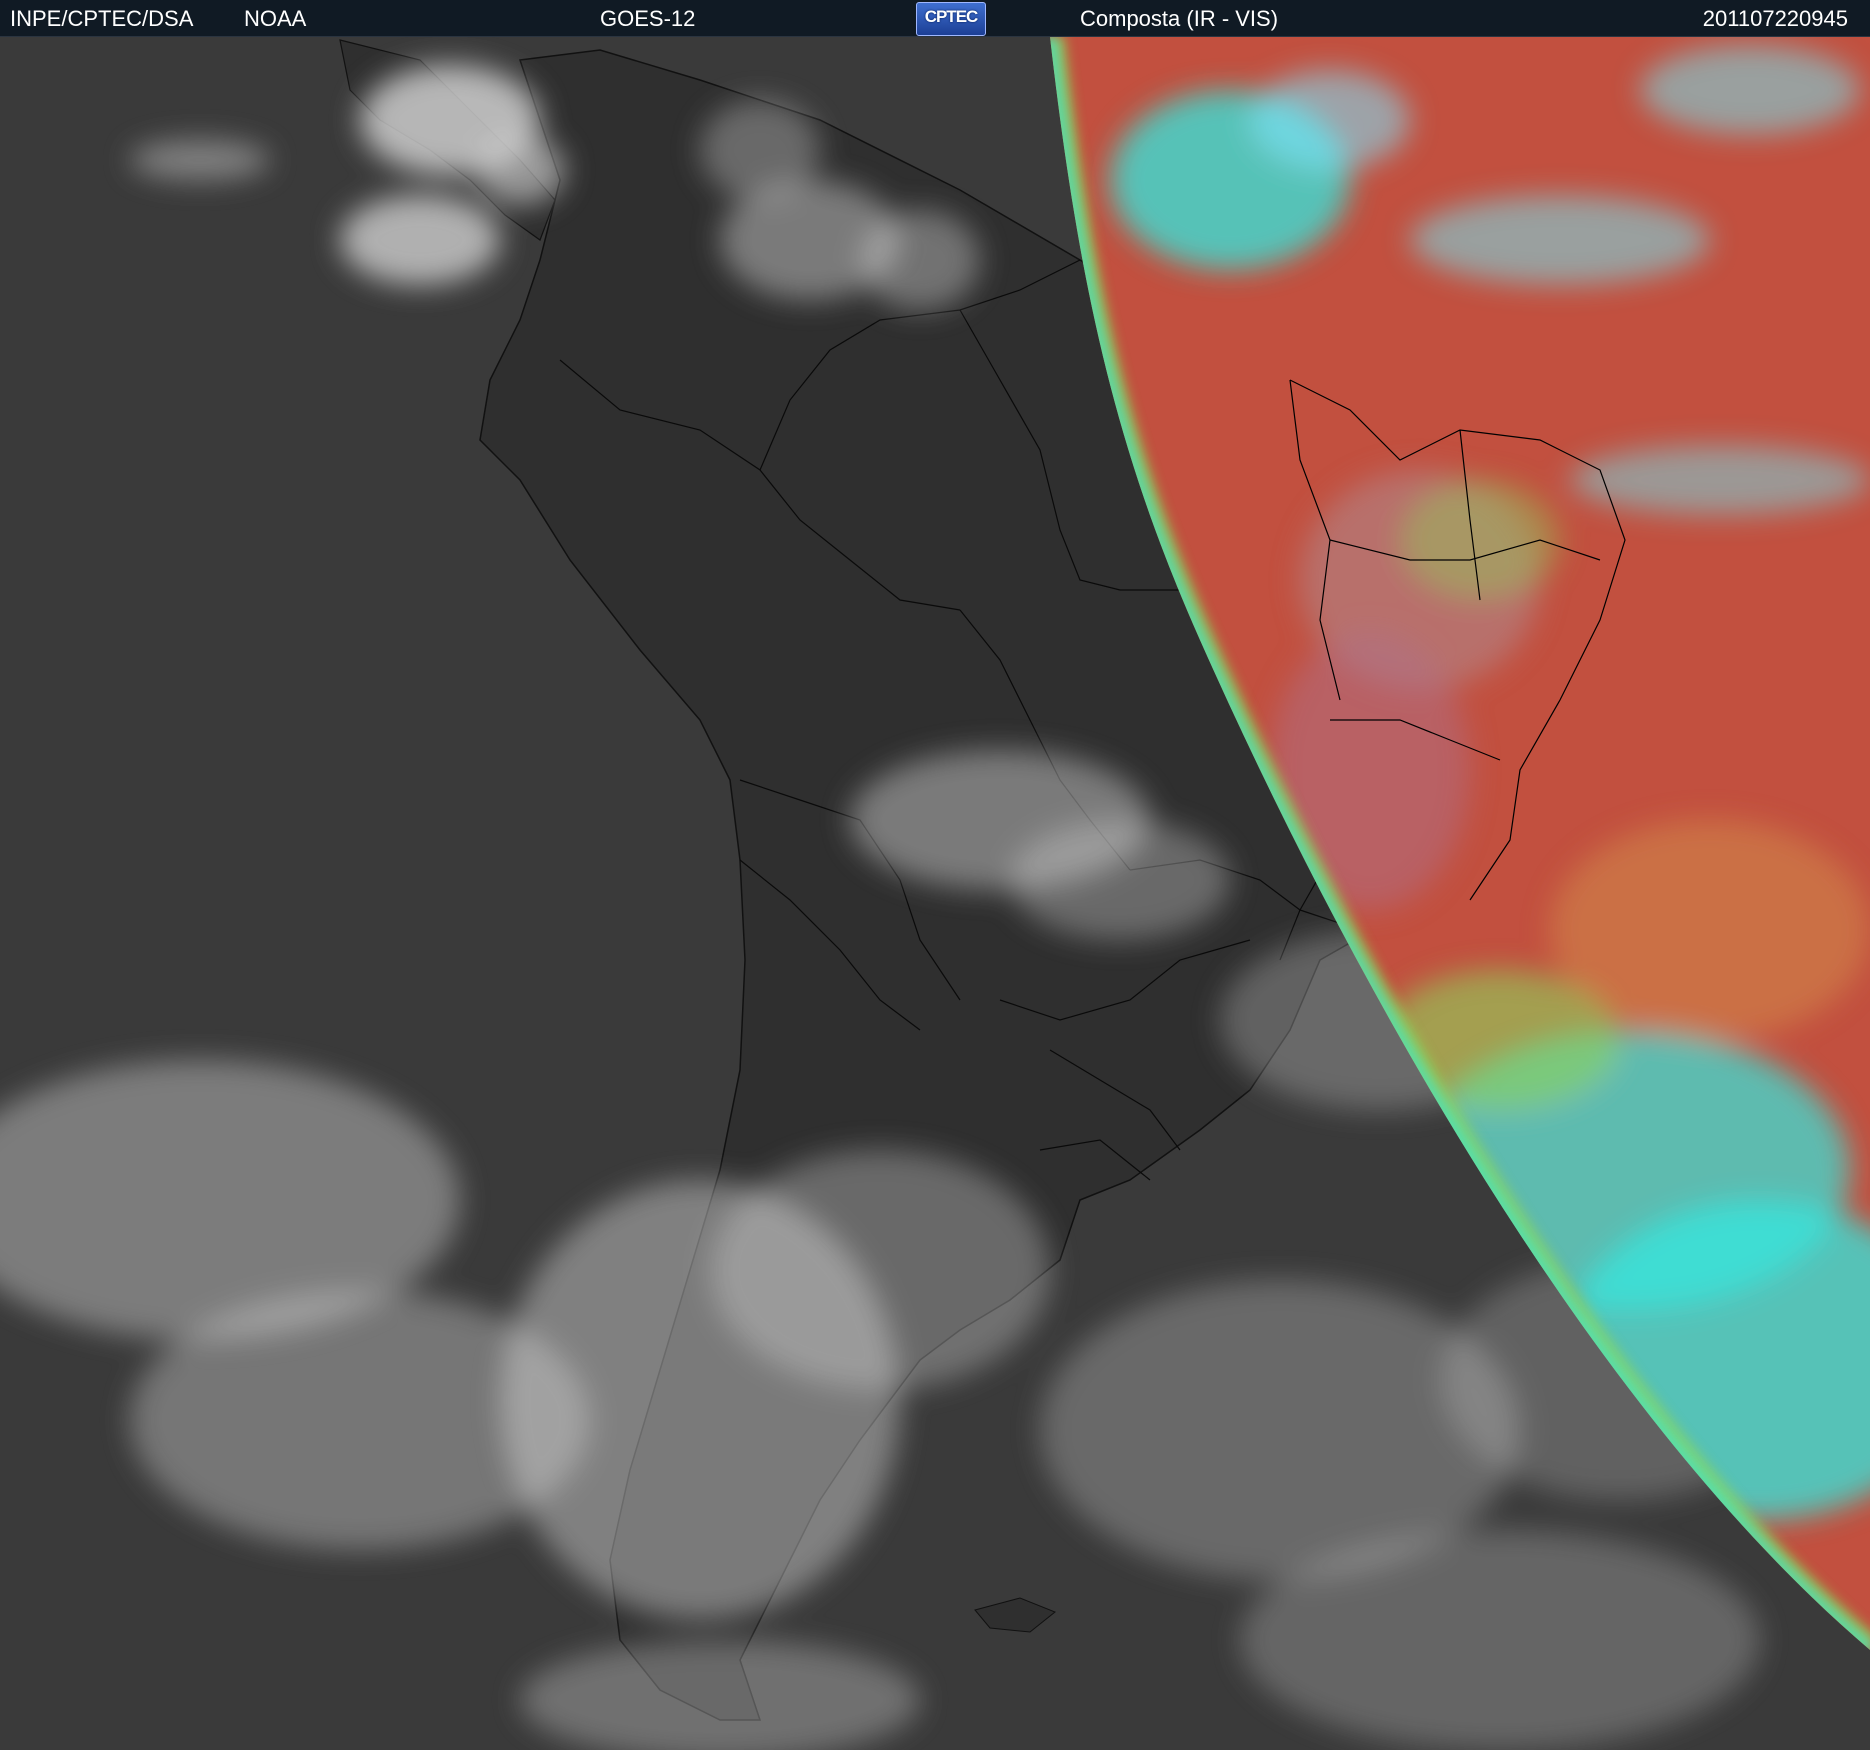 This screenshot has height=1750, width=1870. Describe the element at coordinates (275, 18) in the screenshot. I see `provider-label: NOAA` at that location.